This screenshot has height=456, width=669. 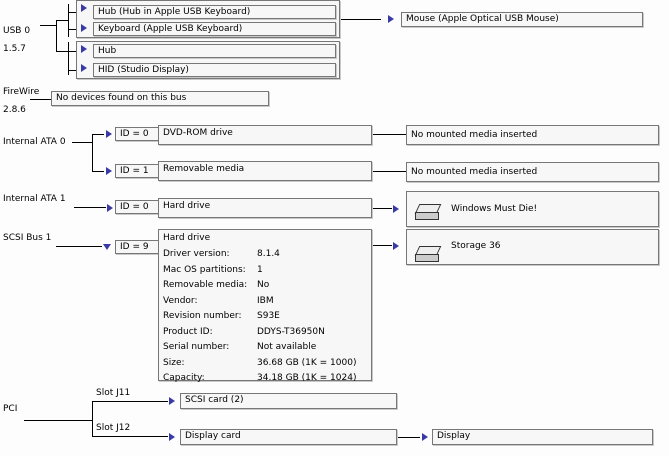 I want to click on detail-row: Mac OS partitions: 1, so click(x=263, y=270).